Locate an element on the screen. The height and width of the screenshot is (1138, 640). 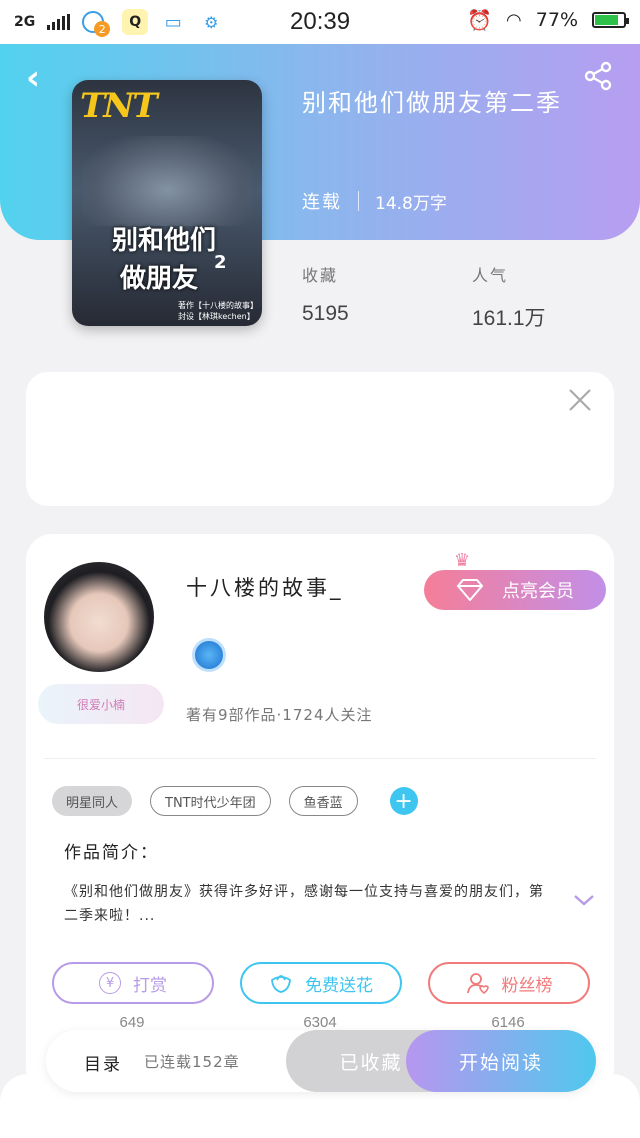
diamond-icon is located at coordinates (470, 590).